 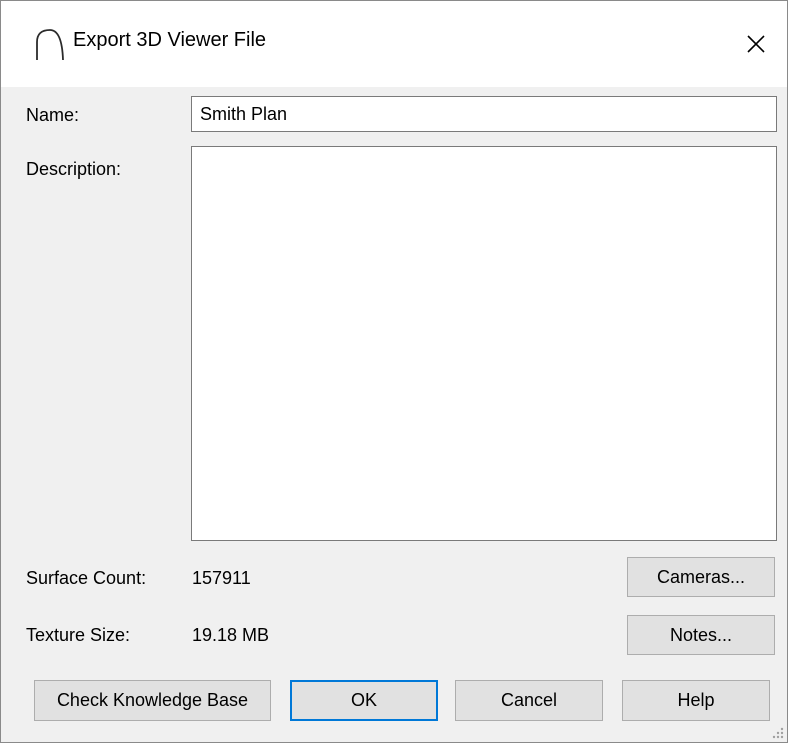 What do you see at coordinates (152, 700) in the screenshot?
I see `check-knowledge-base-button: Check Knowledge Base` at bounding box center [152, 700].